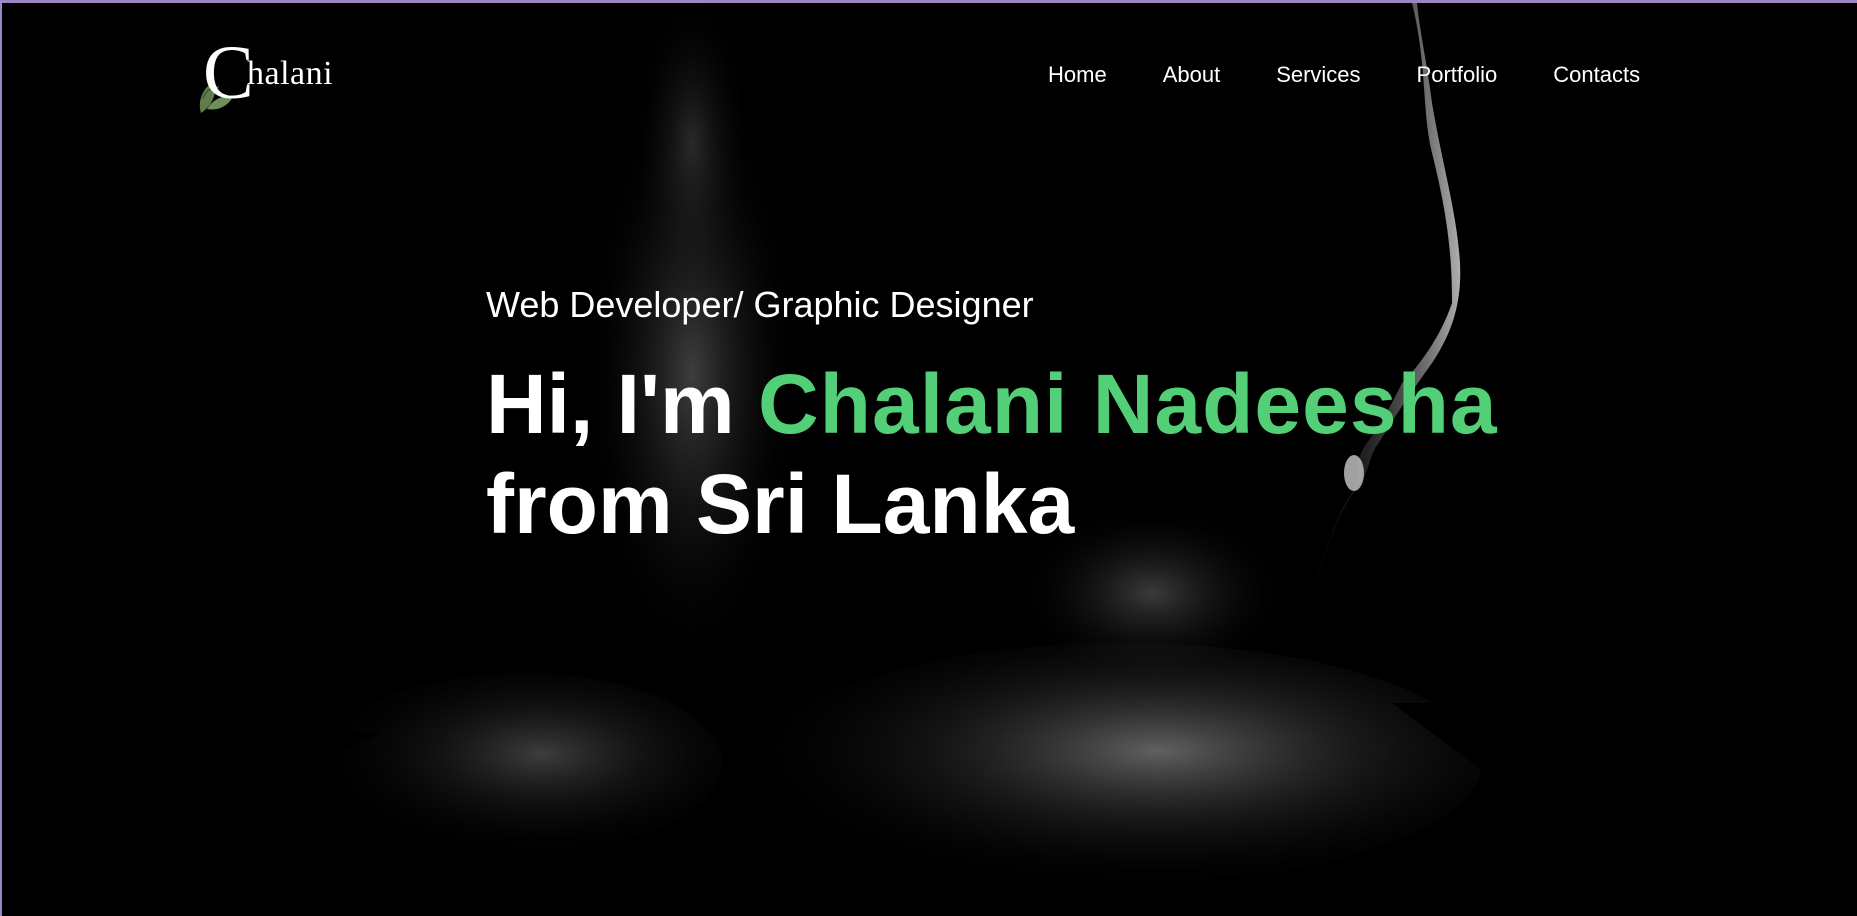 The height and width of the screenshot is (916, 1857). What do you see at coordinates (290, 73) in the screenshot?
I see `logo-text: halani` at bounding box center [290, 73].